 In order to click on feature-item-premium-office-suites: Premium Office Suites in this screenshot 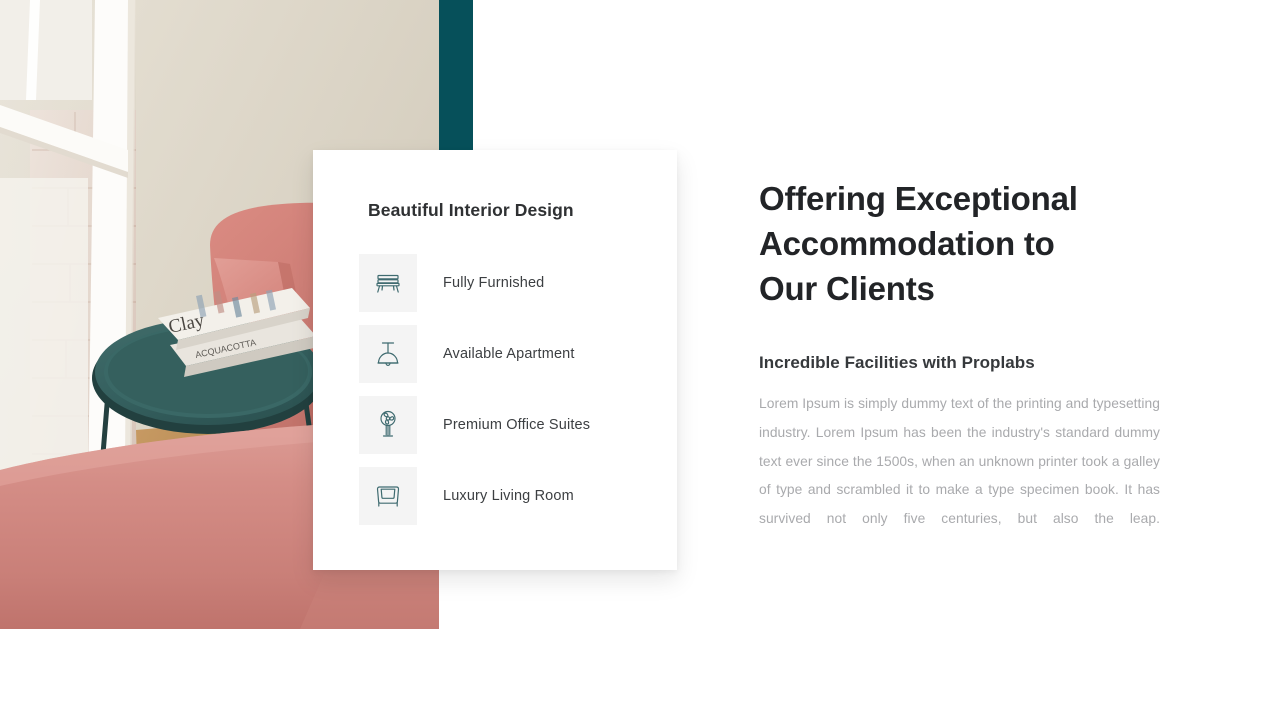, I will do `click(509, 425)`.